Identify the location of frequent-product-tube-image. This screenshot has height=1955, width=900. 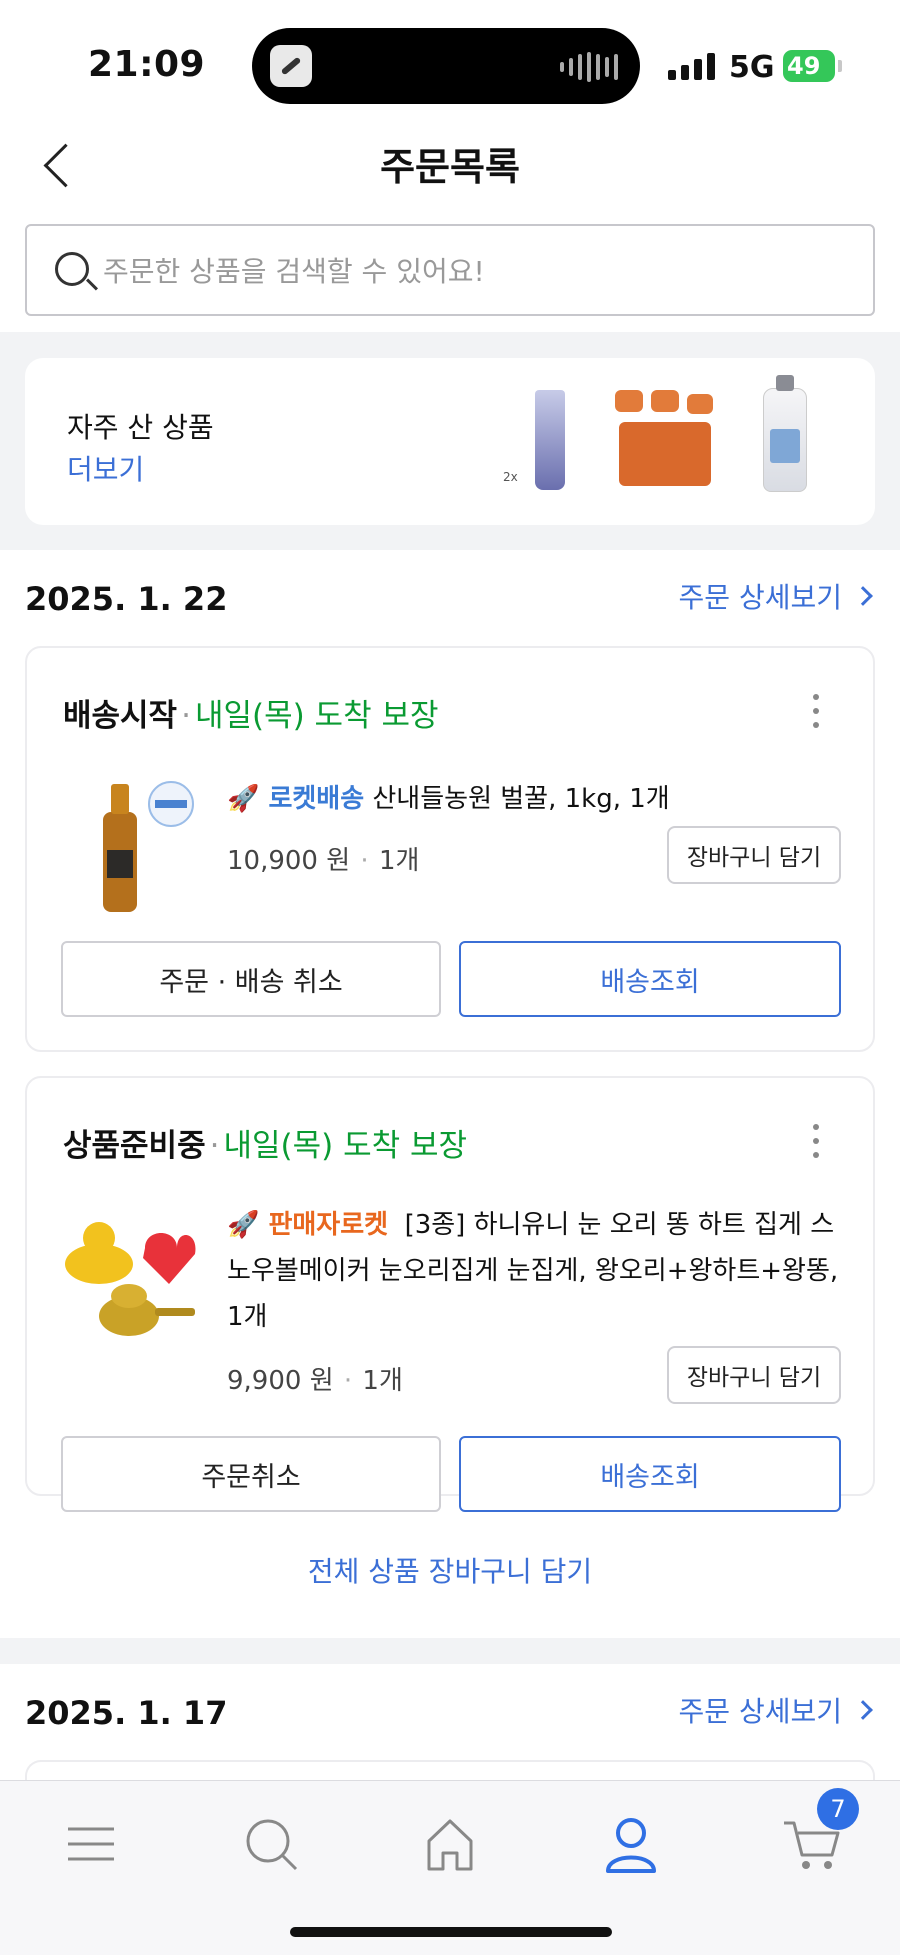
(550, 440).